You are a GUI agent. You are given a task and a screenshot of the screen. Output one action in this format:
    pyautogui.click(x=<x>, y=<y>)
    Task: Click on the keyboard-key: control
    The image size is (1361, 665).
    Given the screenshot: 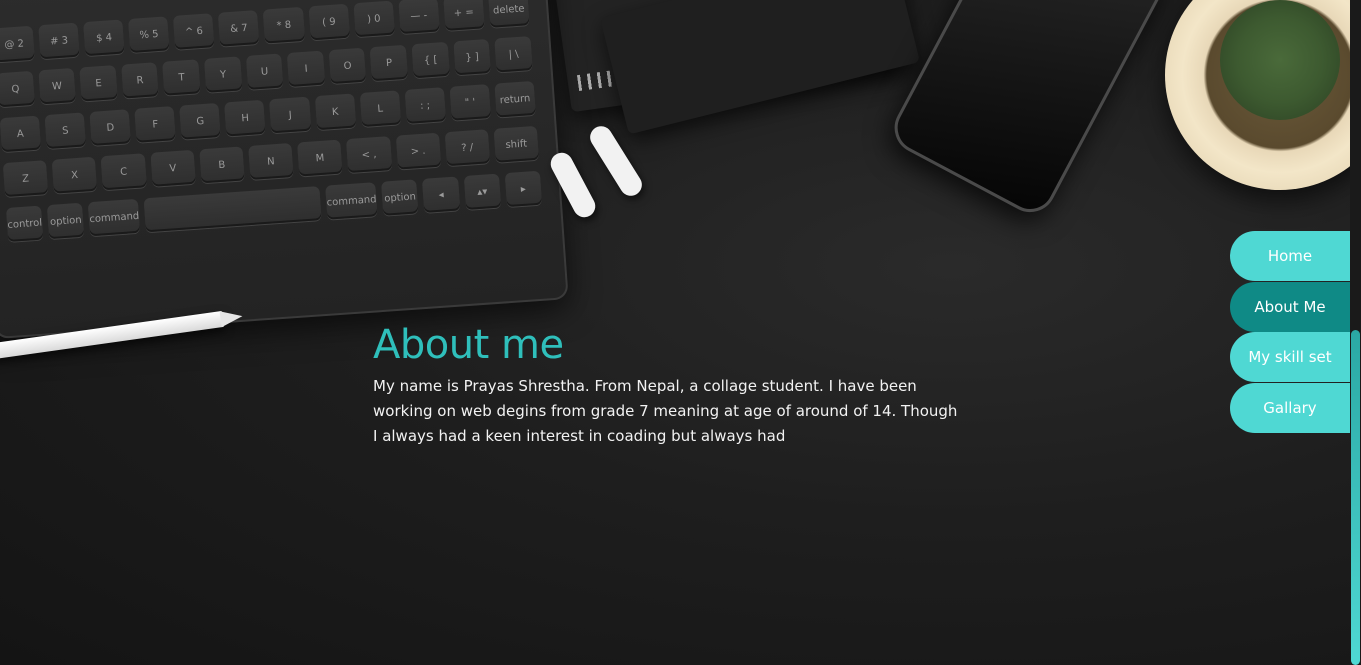 What is the action you would take?
    pyautogui.click(x=24, y=223)
    